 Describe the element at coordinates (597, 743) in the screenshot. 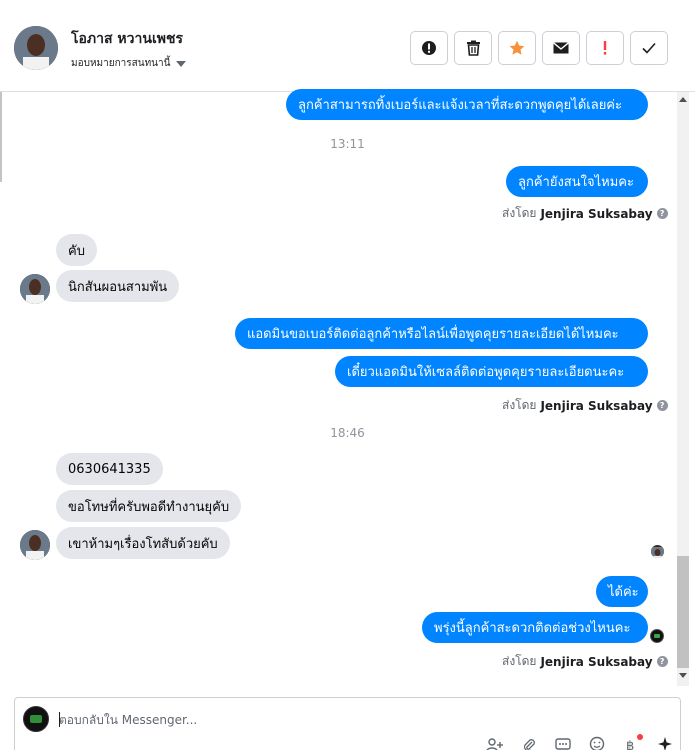

I see `emoji-icon` at that location.